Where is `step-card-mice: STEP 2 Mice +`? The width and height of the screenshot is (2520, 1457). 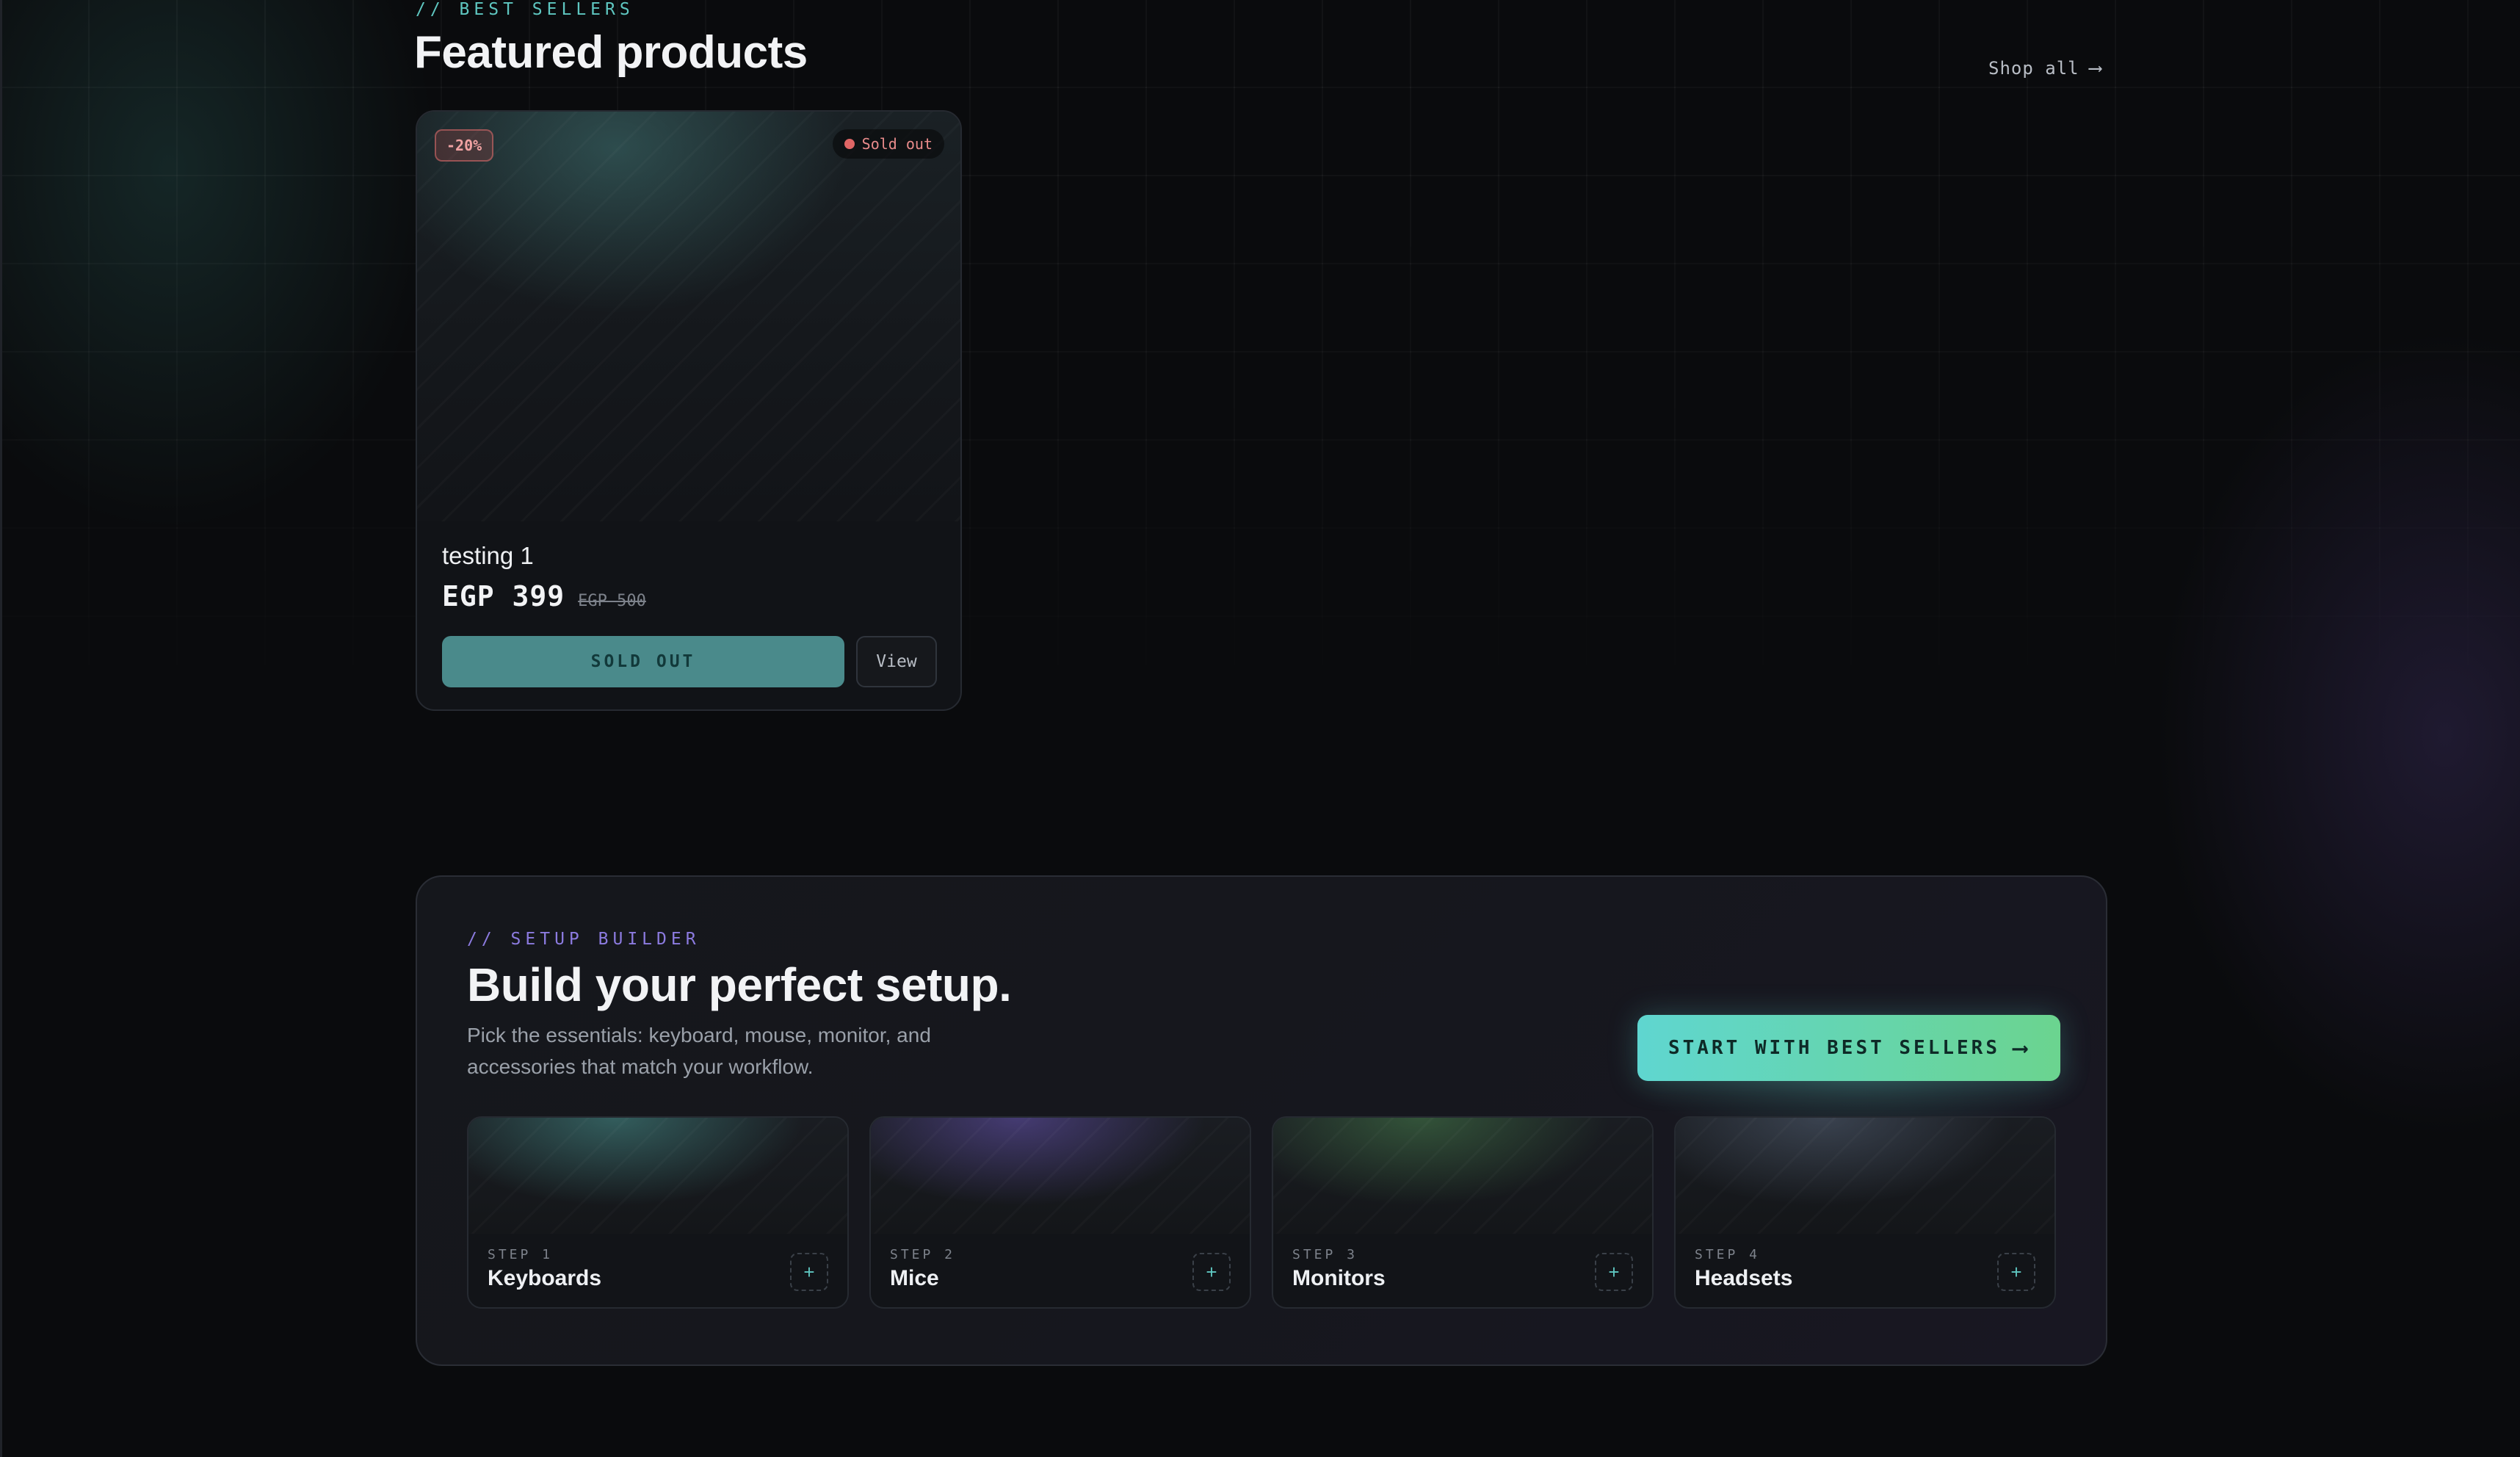
step-card-mice: STEP 2 Mice + is located at coordinates (1060, 1212).